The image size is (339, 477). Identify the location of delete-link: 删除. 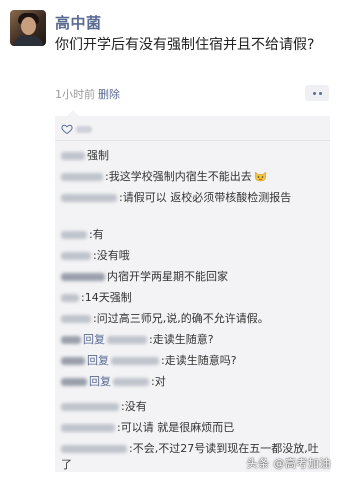
(109, 94).